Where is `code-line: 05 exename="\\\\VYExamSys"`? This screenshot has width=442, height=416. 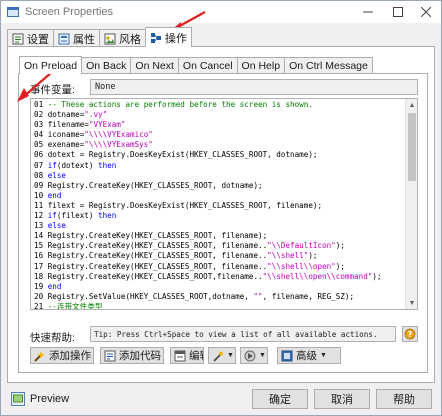
code-line: 05 exename="\\\\VYExamSys" is located at coordinates (219, 145).